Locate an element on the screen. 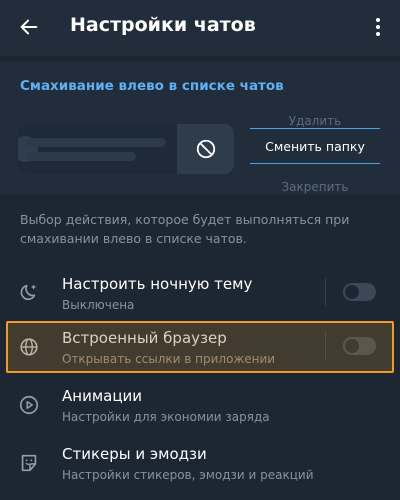 Image resolution: width=400 pixels, height=500 pixels. more-menu-button is located at coordinates (378, 27).